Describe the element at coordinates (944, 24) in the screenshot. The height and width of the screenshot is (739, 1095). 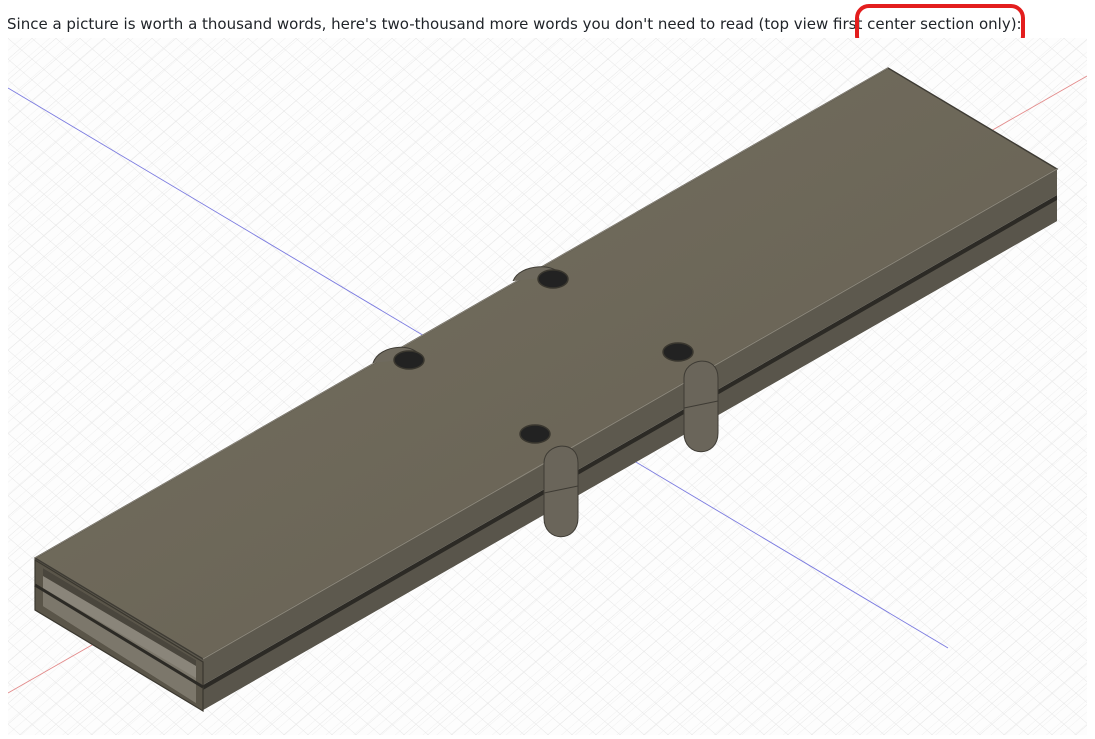
I see `caption-highlight: center section only):` at that location.